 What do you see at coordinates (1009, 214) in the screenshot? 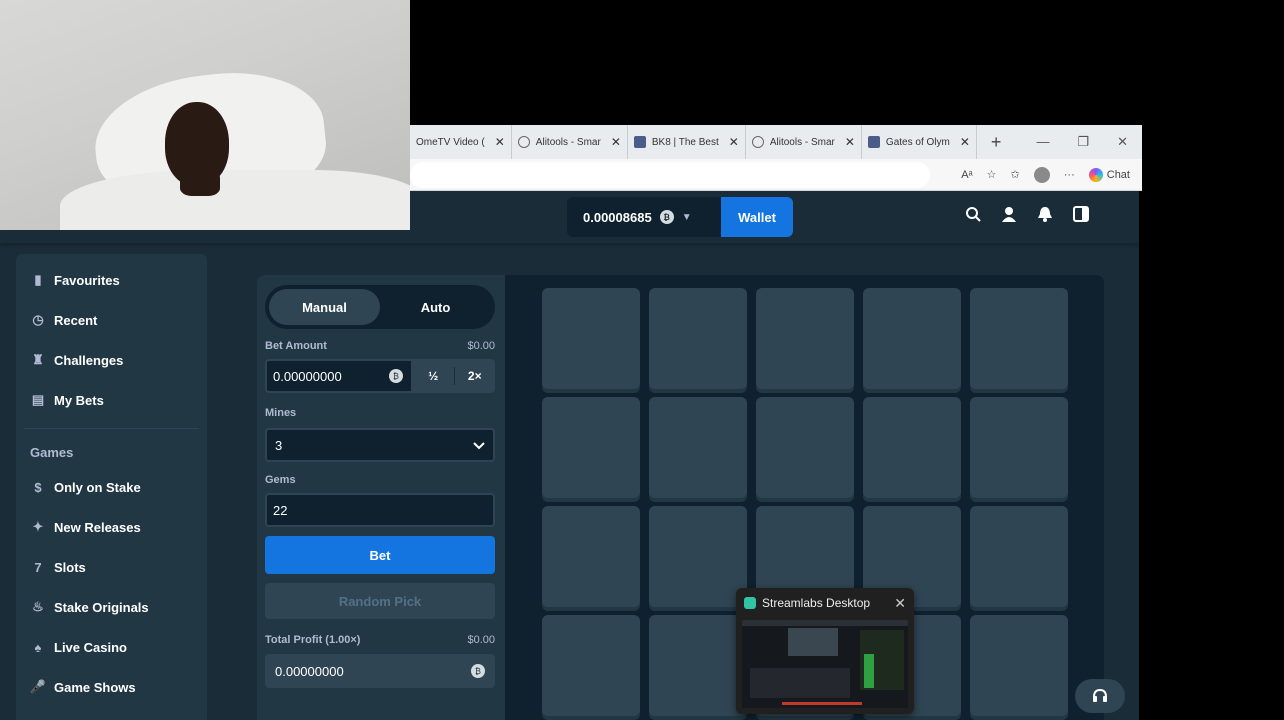
I see `user-icon` at bounding box center [1009, 214].